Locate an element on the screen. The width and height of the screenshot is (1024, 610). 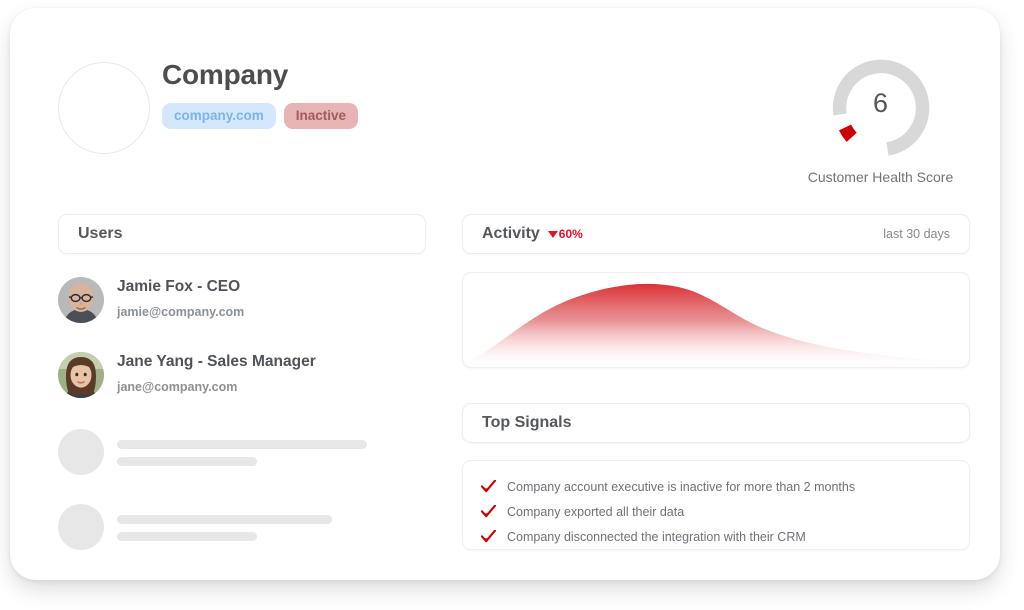
activity-area-chart is located at coordinates (716, 325).